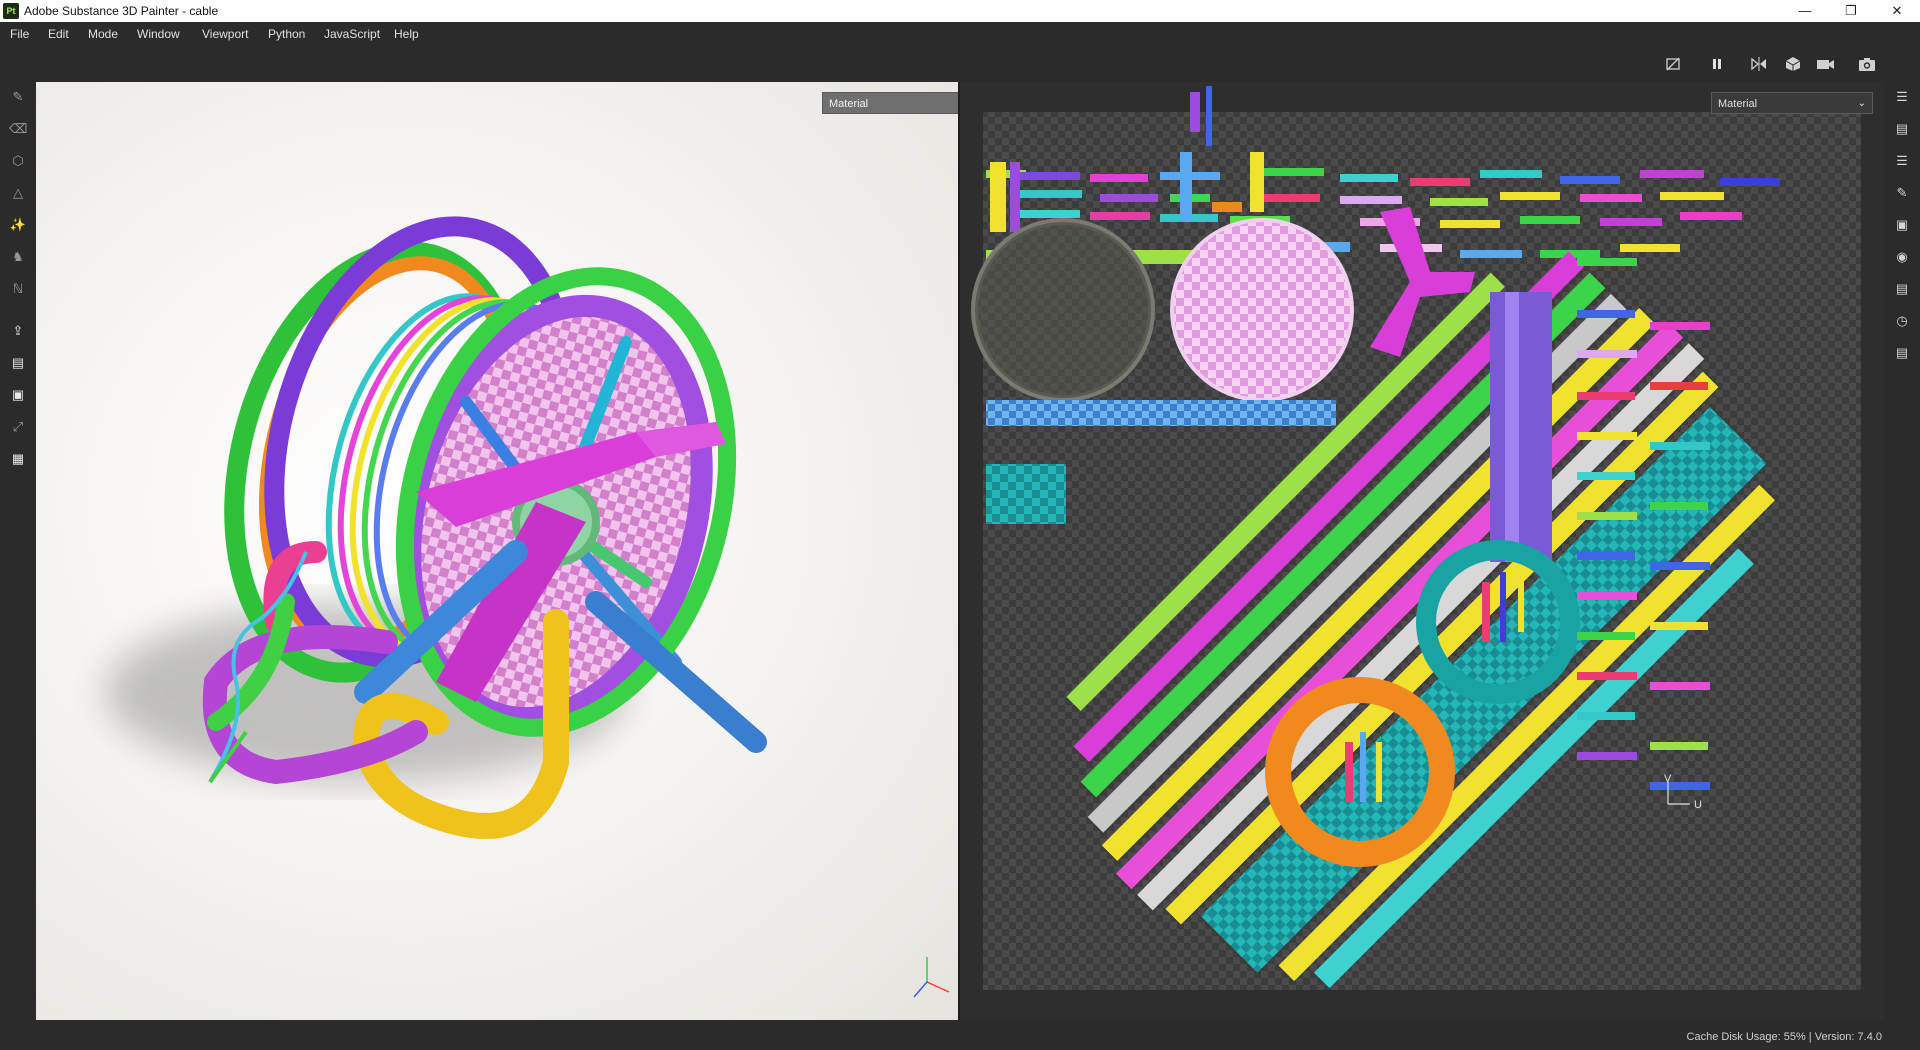  What do you see at coordinates (891, 103) in the screenshot?
I see `viewport3d-channel-dropdown: Material ⌄` at bounding box center [891, 103].